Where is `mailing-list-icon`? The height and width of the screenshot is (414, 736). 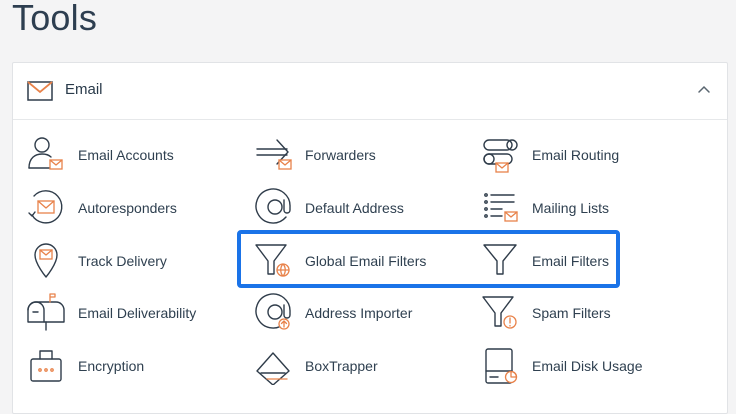 mailing-list-icon is located at coordinates (501, 207).